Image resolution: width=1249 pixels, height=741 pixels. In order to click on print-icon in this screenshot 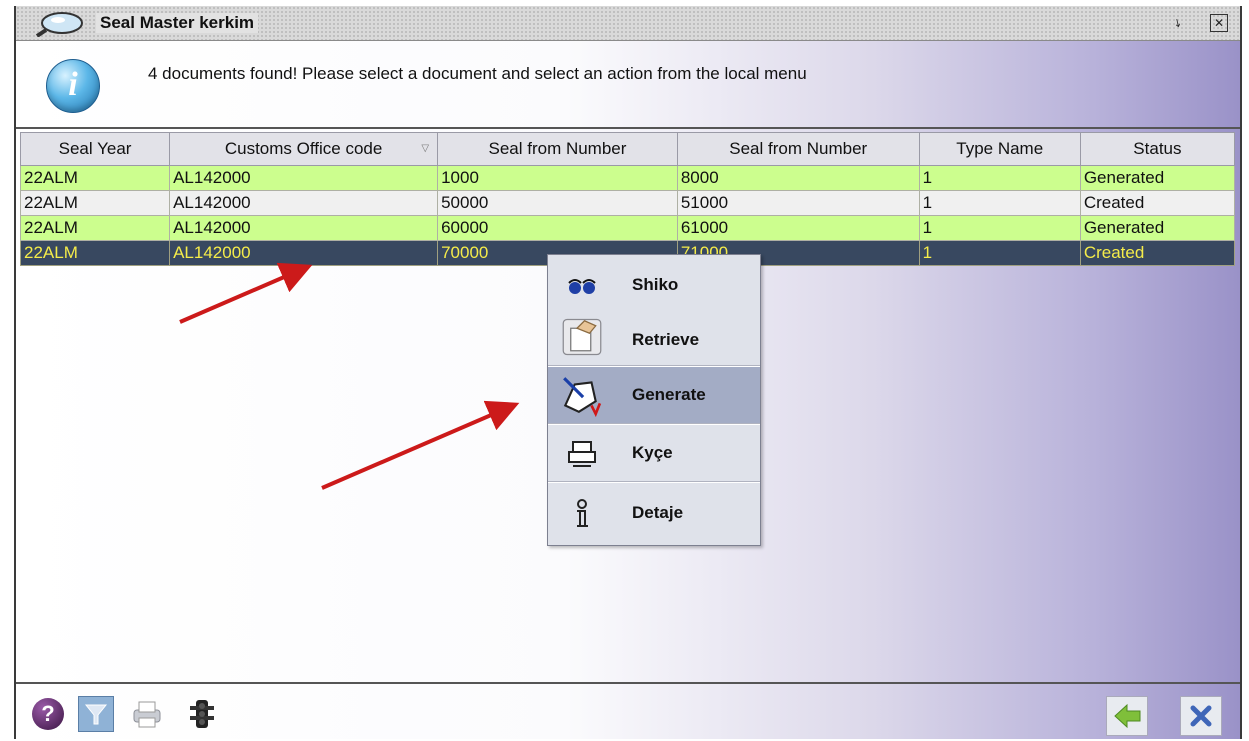, I will do `click(582, 454)`.